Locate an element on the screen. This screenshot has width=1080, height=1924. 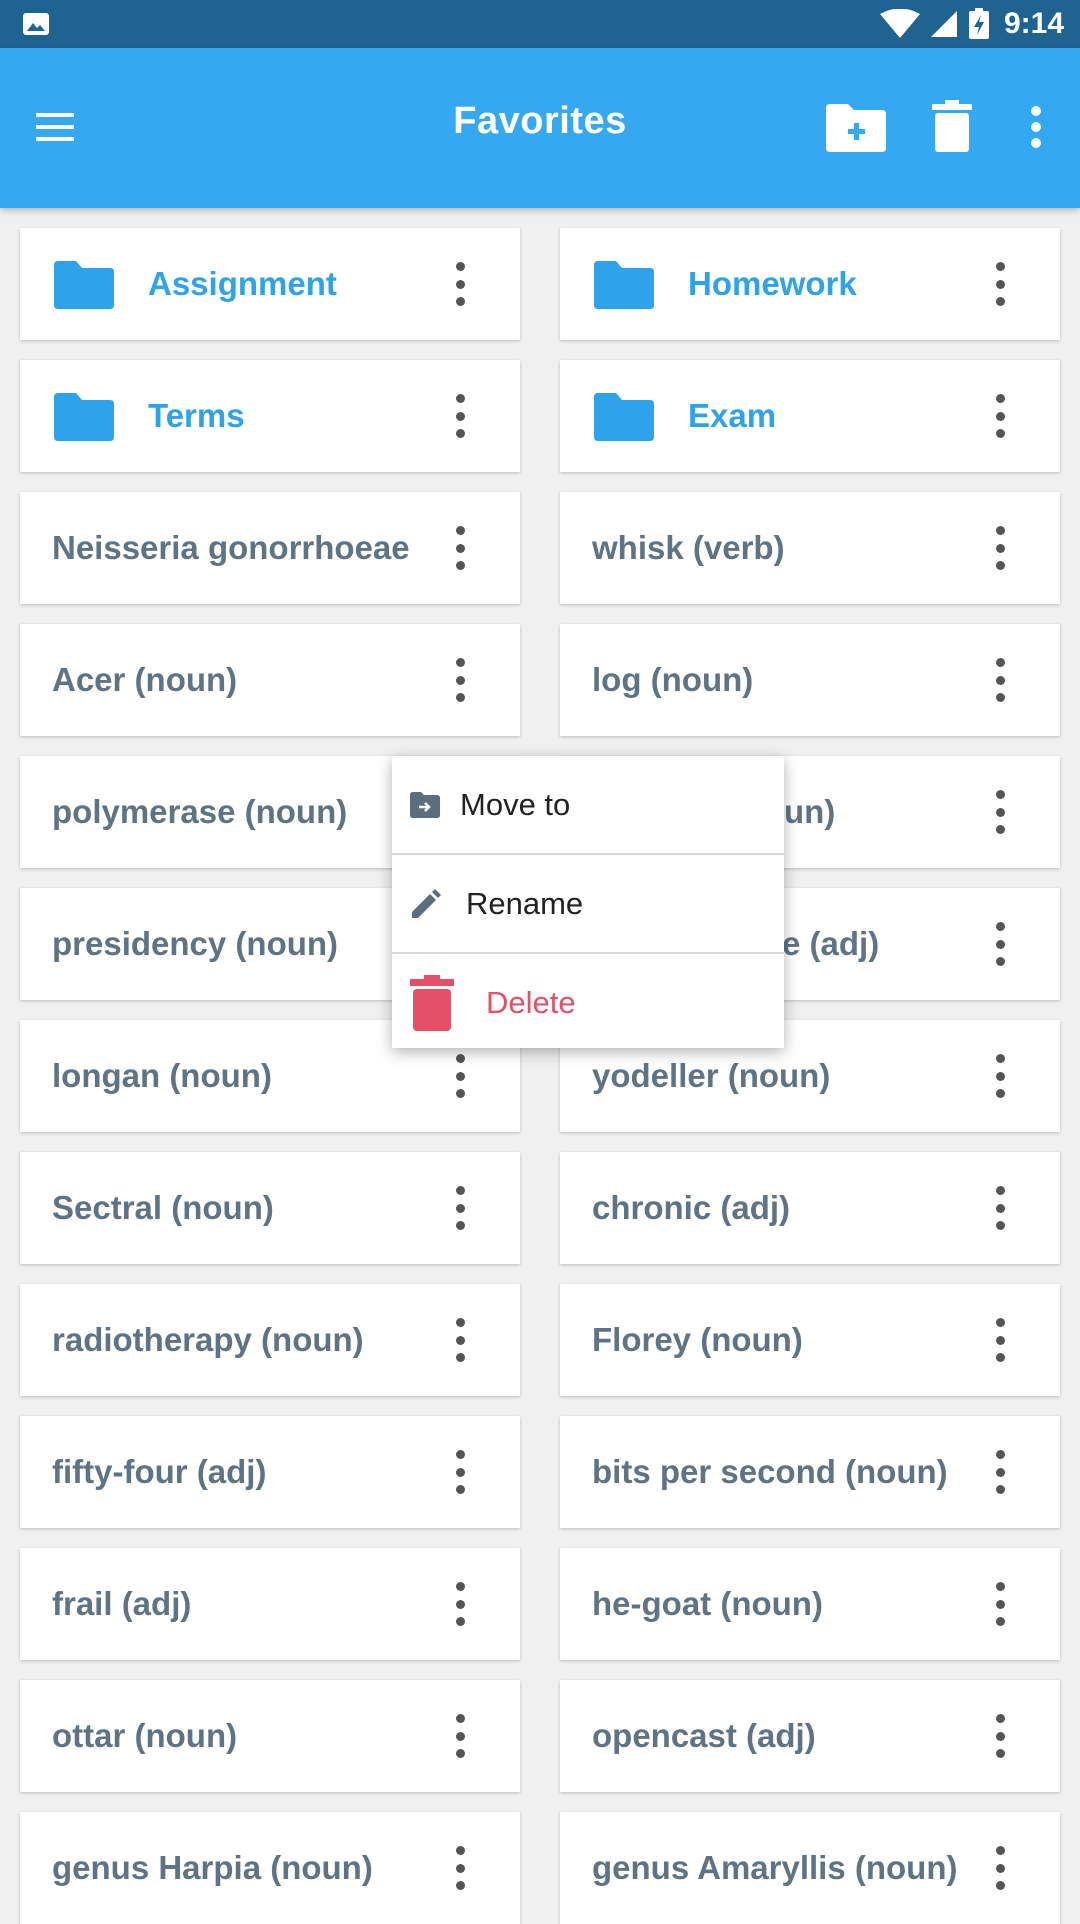
word-label: bits per second (noun) is located at coordinates (770, 1471).